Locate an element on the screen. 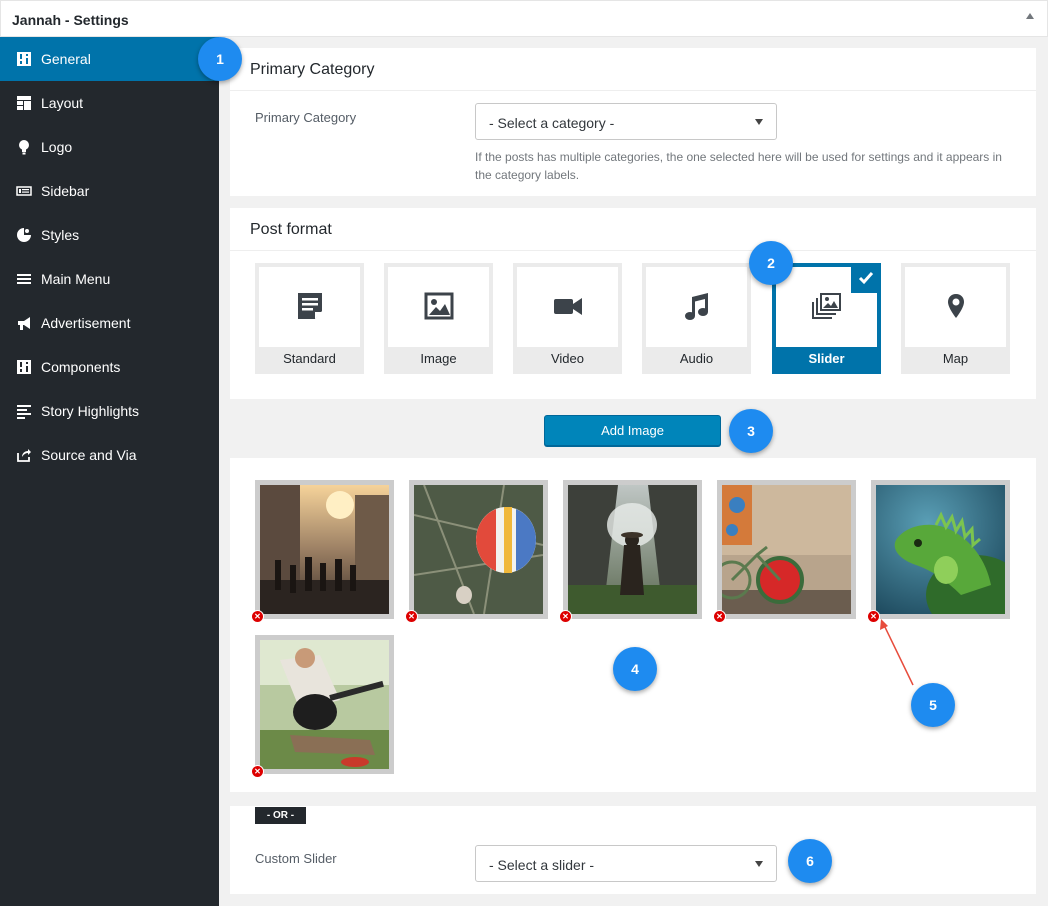 This screenshot has width=1048, height=906. person-in-fog-photo is located at coordinates (632, 549).